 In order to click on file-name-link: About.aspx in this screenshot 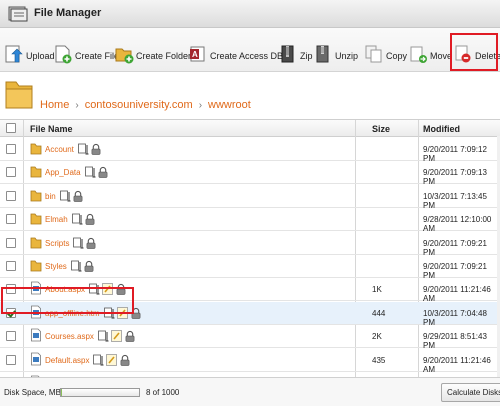, I will do `click(65, 289)`.